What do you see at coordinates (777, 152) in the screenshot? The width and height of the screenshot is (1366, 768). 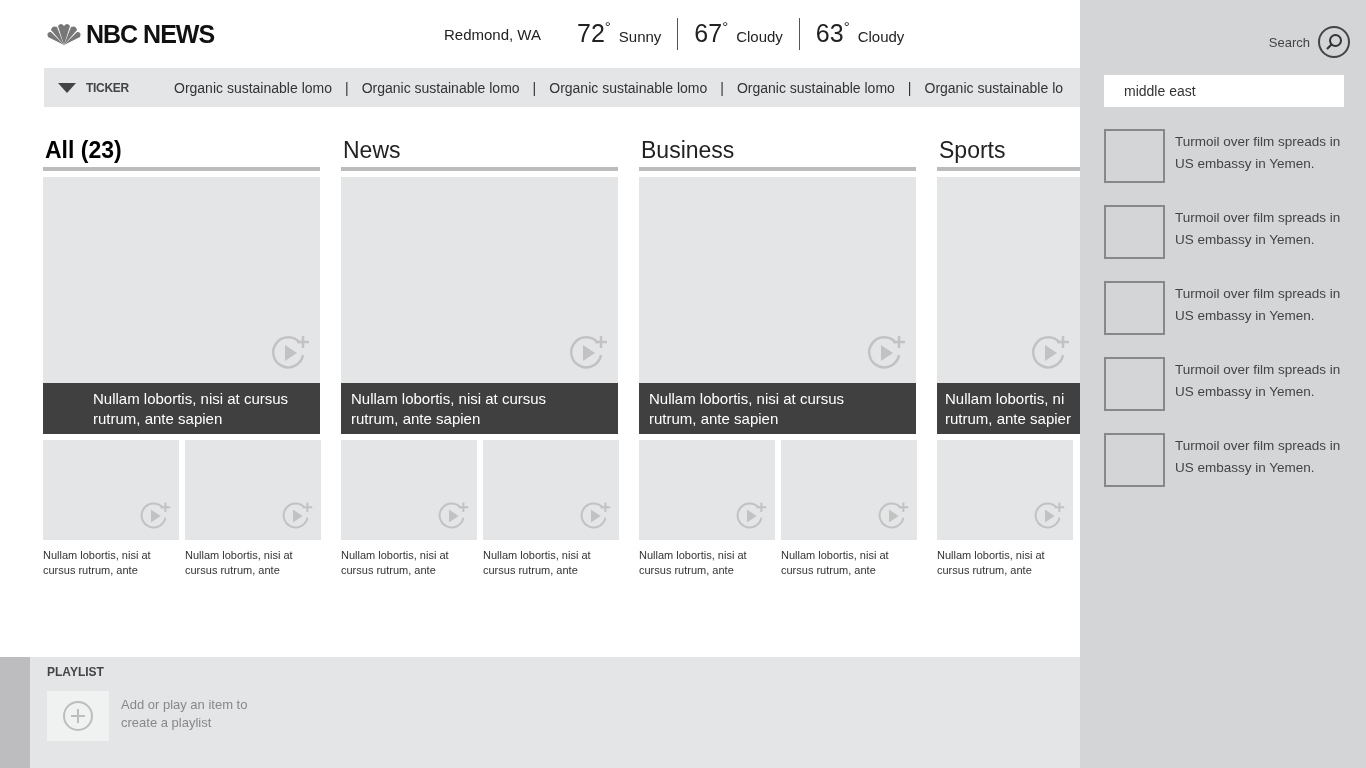 I see `section-heading: Business` at bounding box center [777, 152].